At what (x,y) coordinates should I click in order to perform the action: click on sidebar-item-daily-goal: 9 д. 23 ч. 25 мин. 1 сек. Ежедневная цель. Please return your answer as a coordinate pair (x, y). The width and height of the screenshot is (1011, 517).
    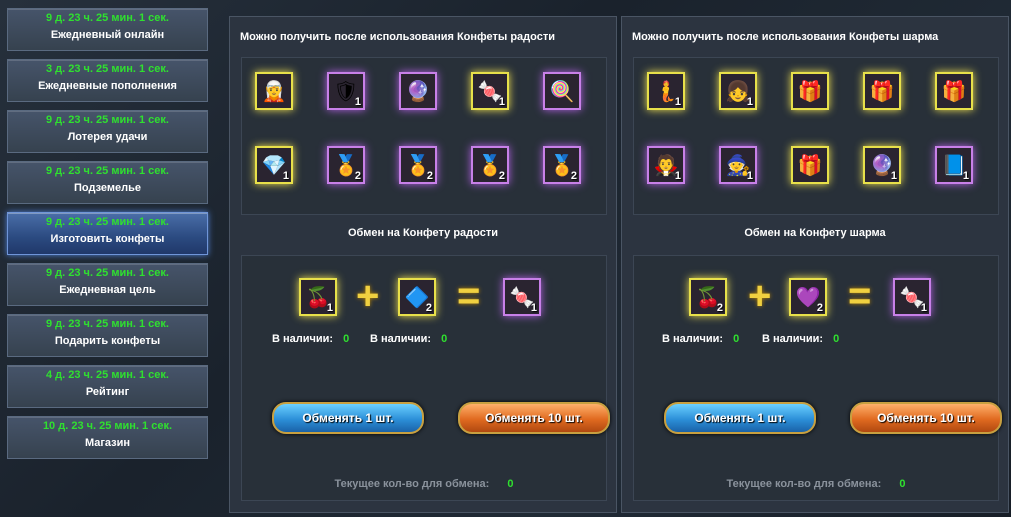
    Looking at the image, I should click on (107, 284).